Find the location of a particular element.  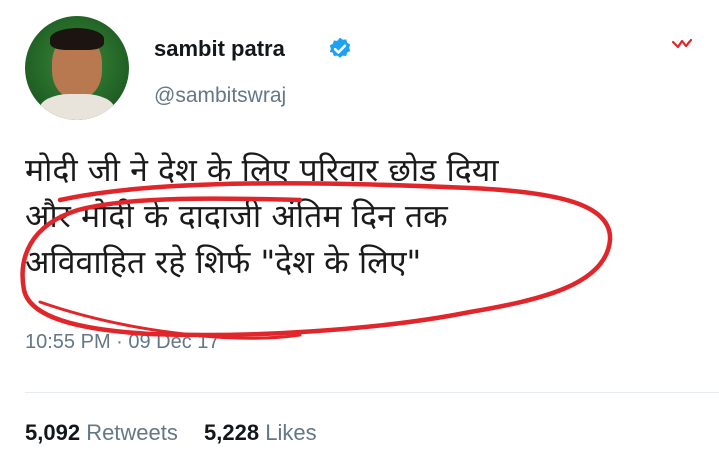

verified-badge-icon is located at coordinates (340, 47).